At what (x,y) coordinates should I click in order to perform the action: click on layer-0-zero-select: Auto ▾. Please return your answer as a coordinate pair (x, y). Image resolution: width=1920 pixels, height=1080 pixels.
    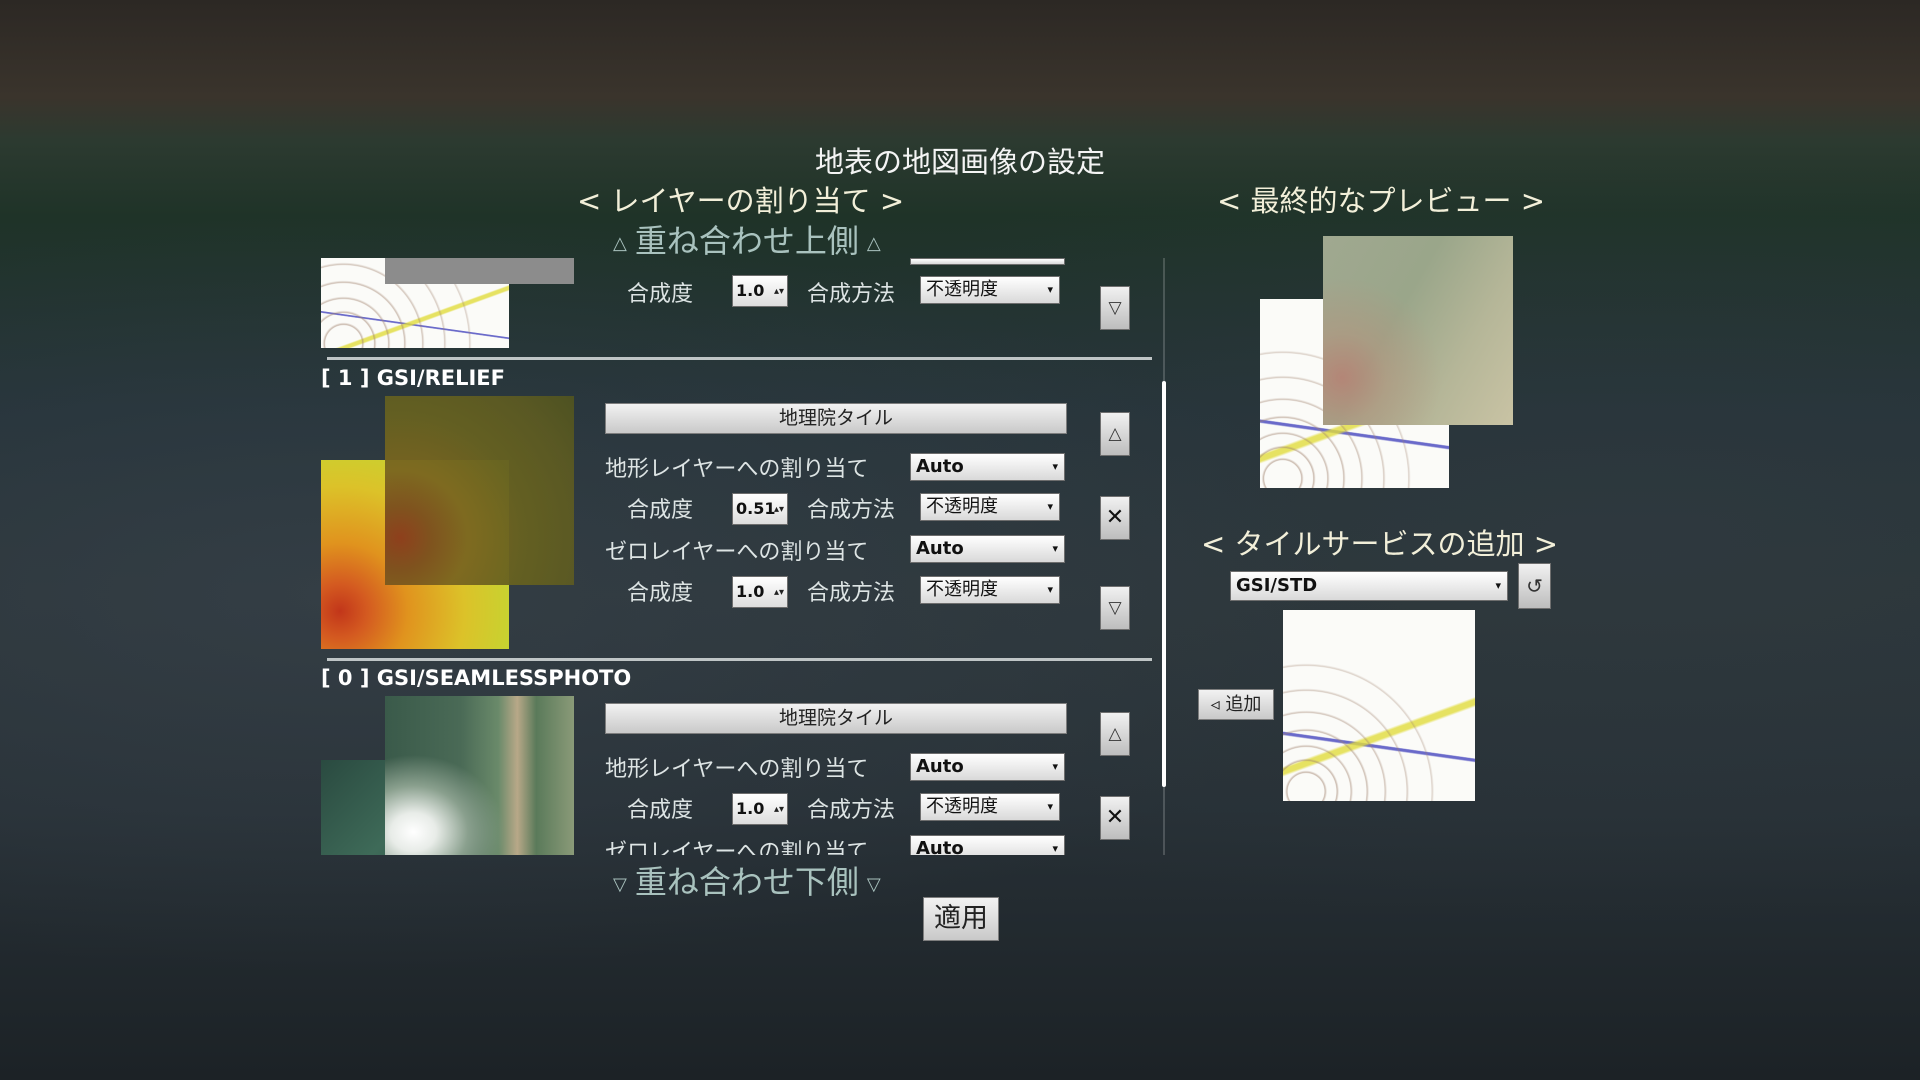
    Looking at the image, I should click on (987, 845).